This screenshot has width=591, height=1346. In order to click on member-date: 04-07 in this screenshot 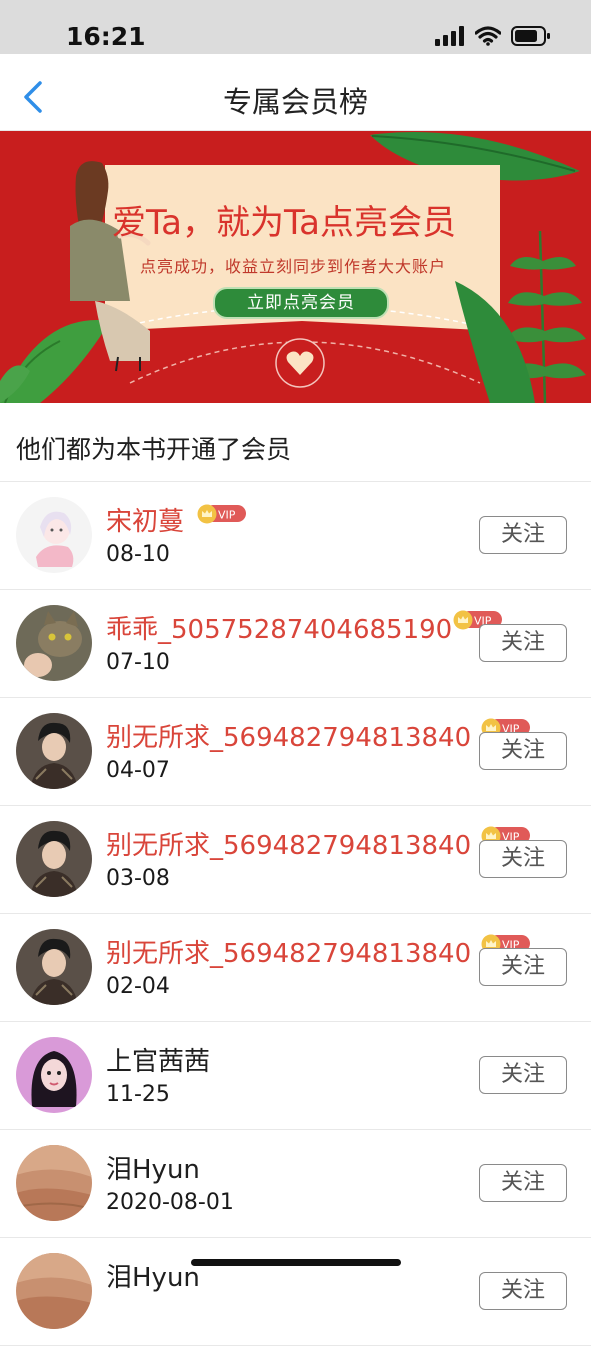, I will do `click(138, 770)`.